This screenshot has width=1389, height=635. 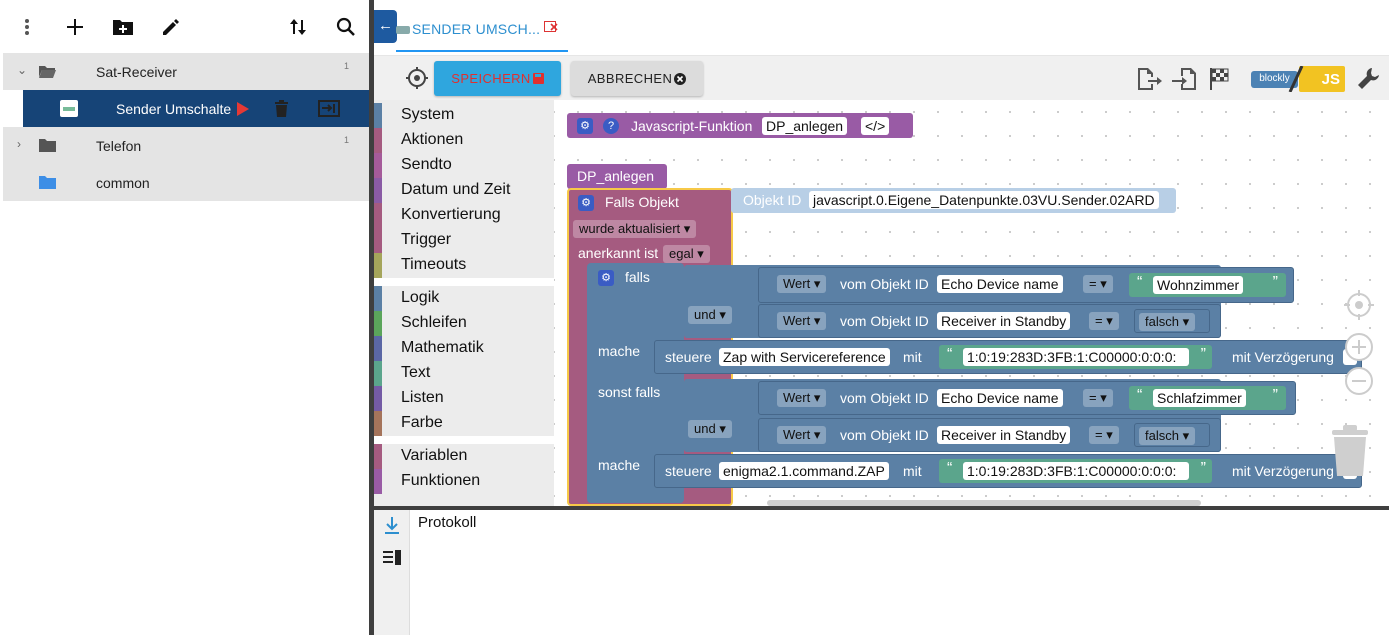 I want to click on category-mathematik: Mathematik, so click(x=464, y=348).